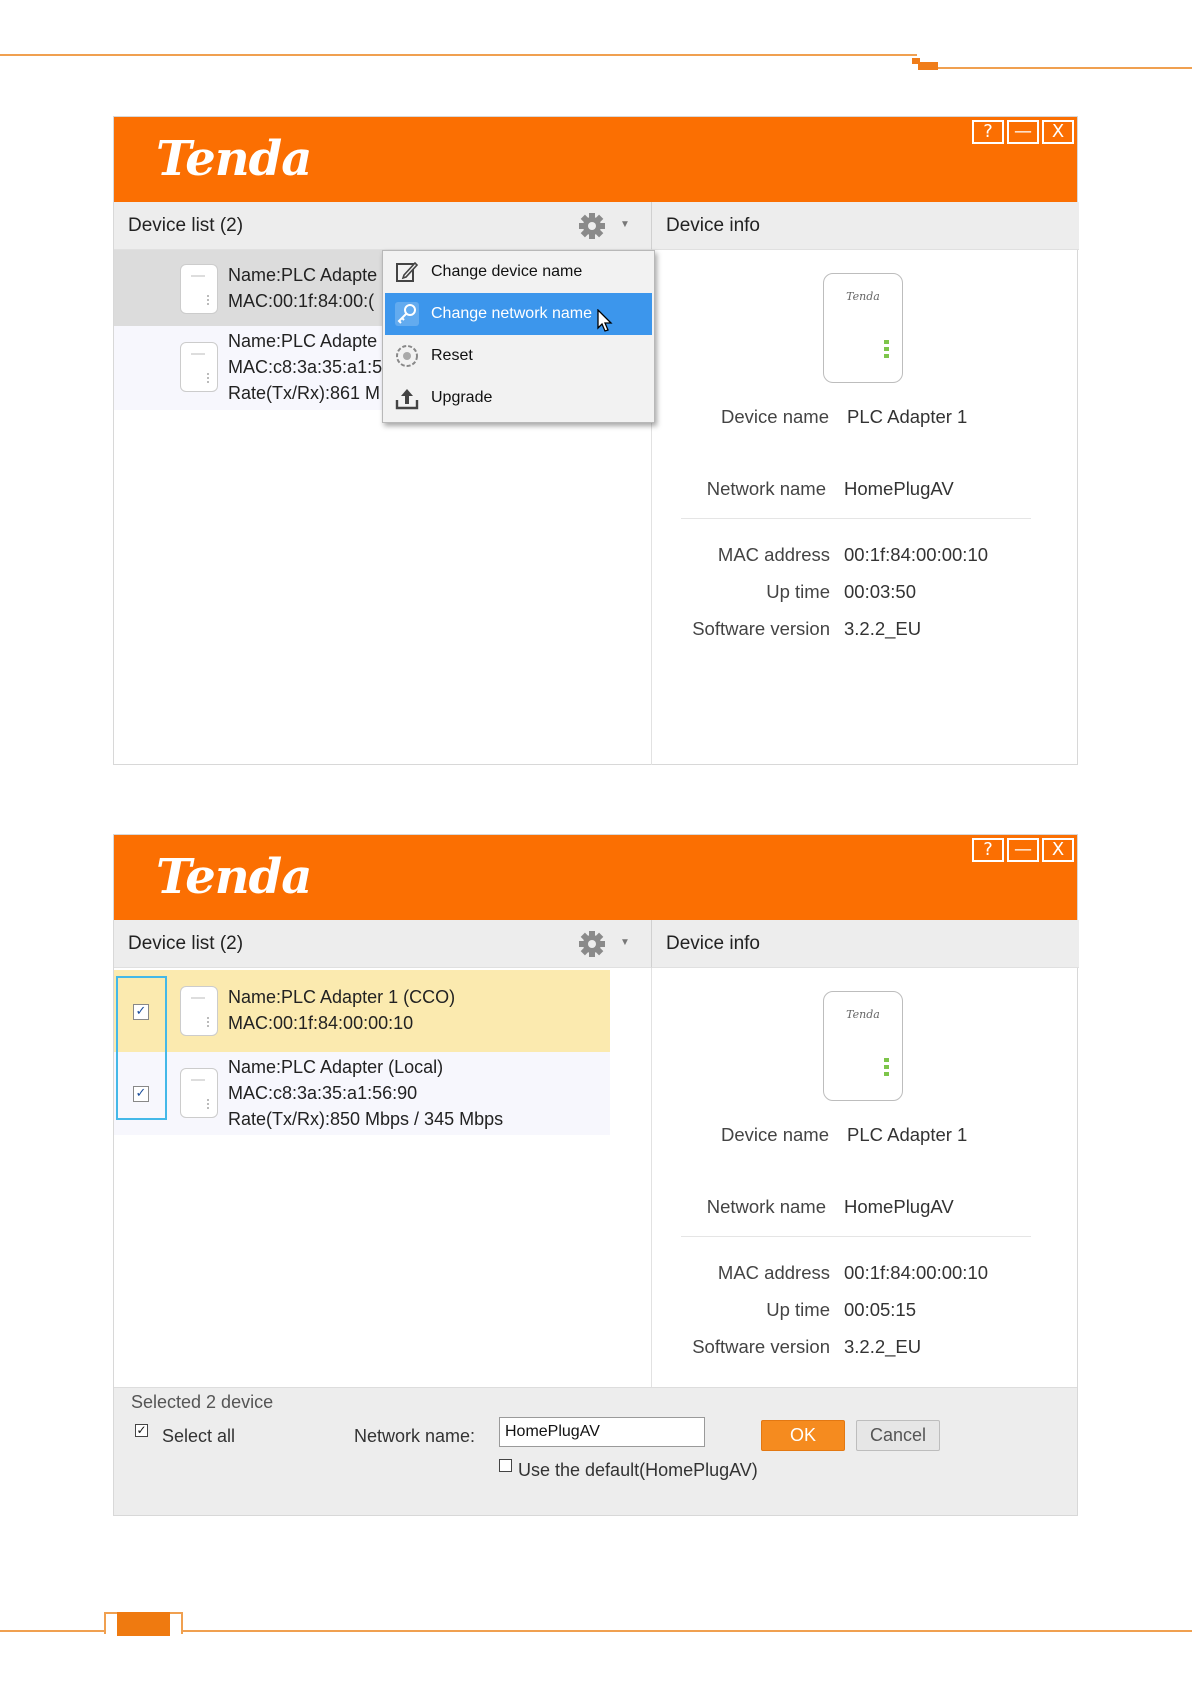 This screenshot has height=1685, width=1192. Describe the element at coordinates (651, 1177) in the screenshot. I see `column-divider` at that location.